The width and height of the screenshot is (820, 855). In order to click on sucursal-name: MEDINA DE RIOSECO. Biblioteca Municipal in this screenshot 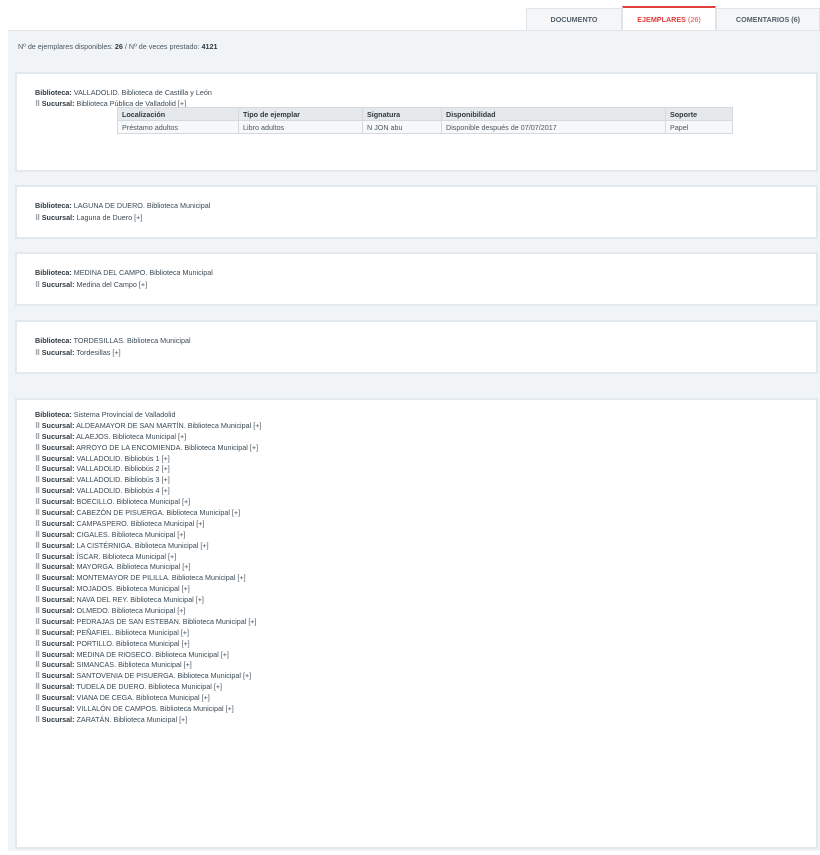, I will do `click(147, 654)`.